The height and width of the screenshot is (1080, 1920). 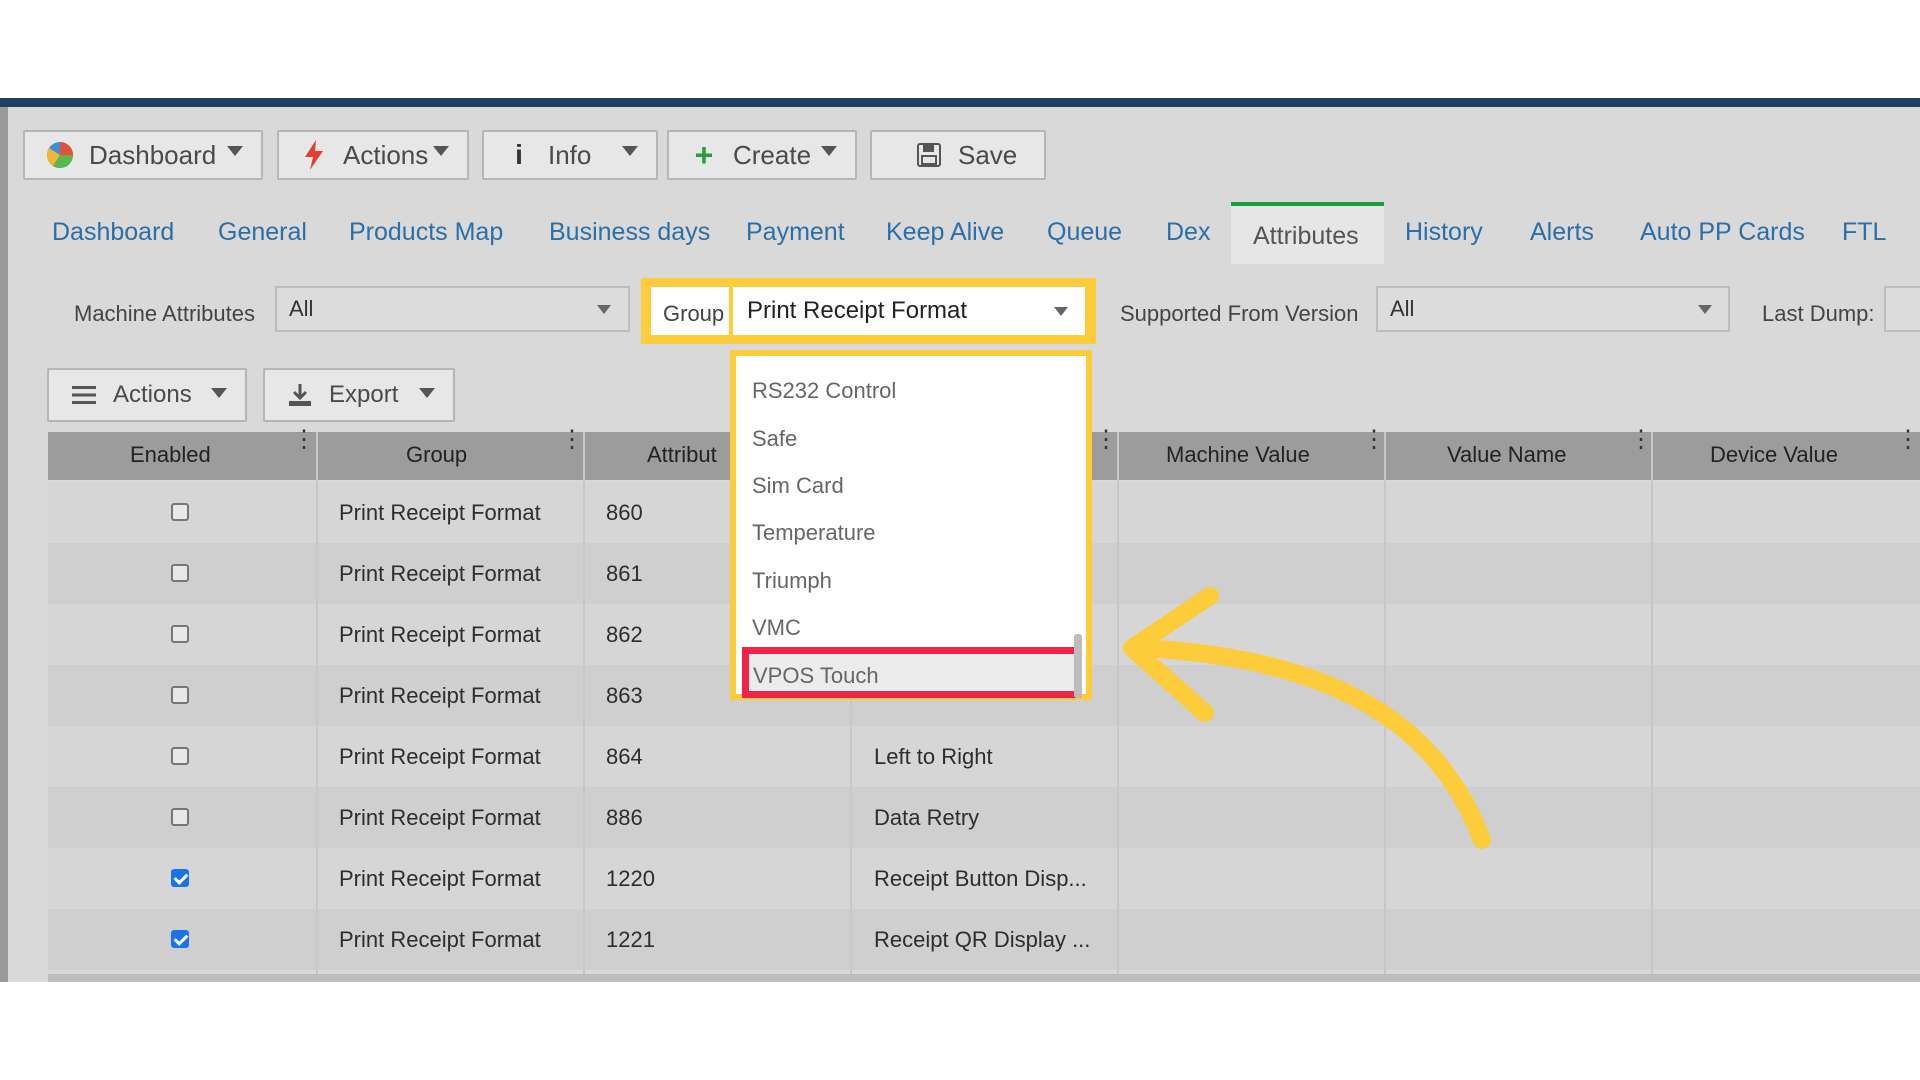 I want to click on tab-products-map: Products Map, so click(x=426, y=232).